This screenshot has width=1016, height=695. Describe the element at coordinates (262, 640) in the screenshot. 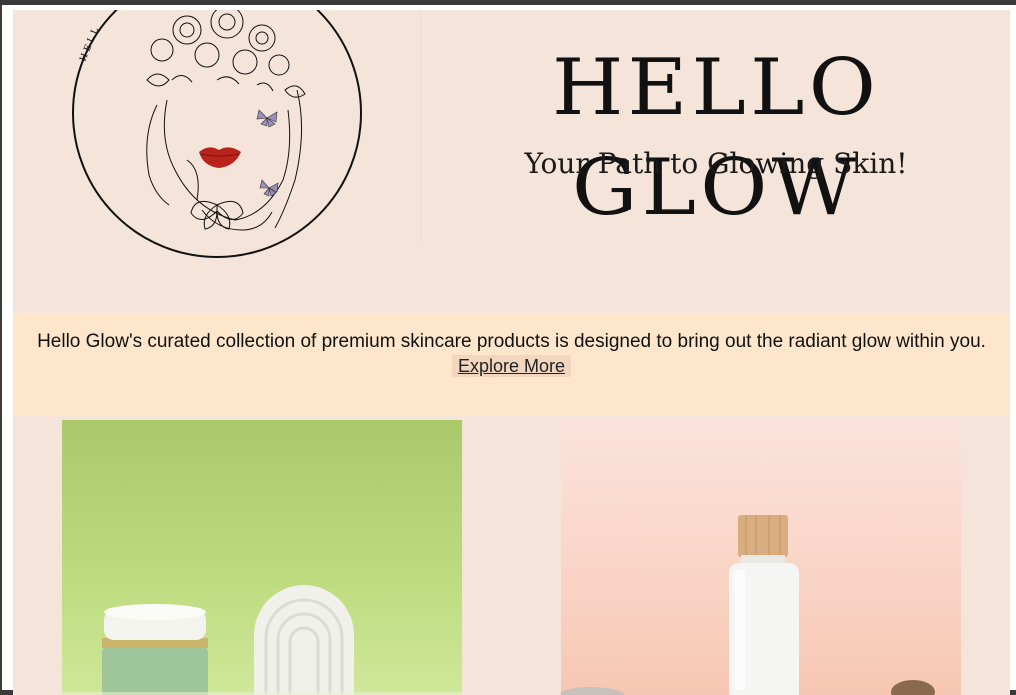

I see `green-jar-and-arch-illustration` at that location.